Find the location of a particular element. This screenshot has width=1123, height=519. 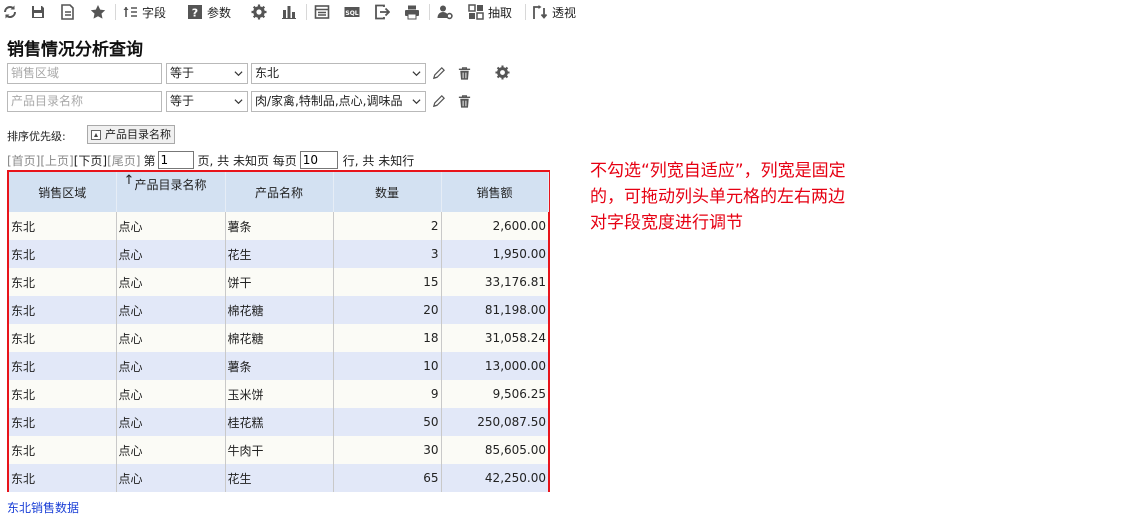

sql-button: SQL is located at coordinates (352, 12).